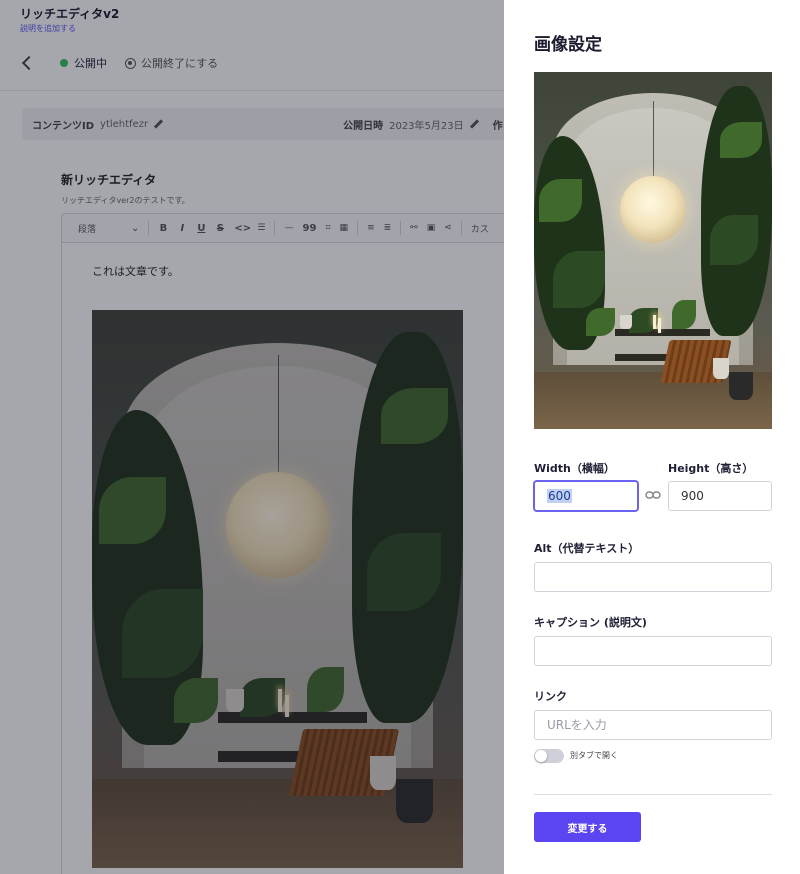 This screenshot has width=800, height=874. I want to click on caption-label: キャプション (説明文), so click(590, 622).